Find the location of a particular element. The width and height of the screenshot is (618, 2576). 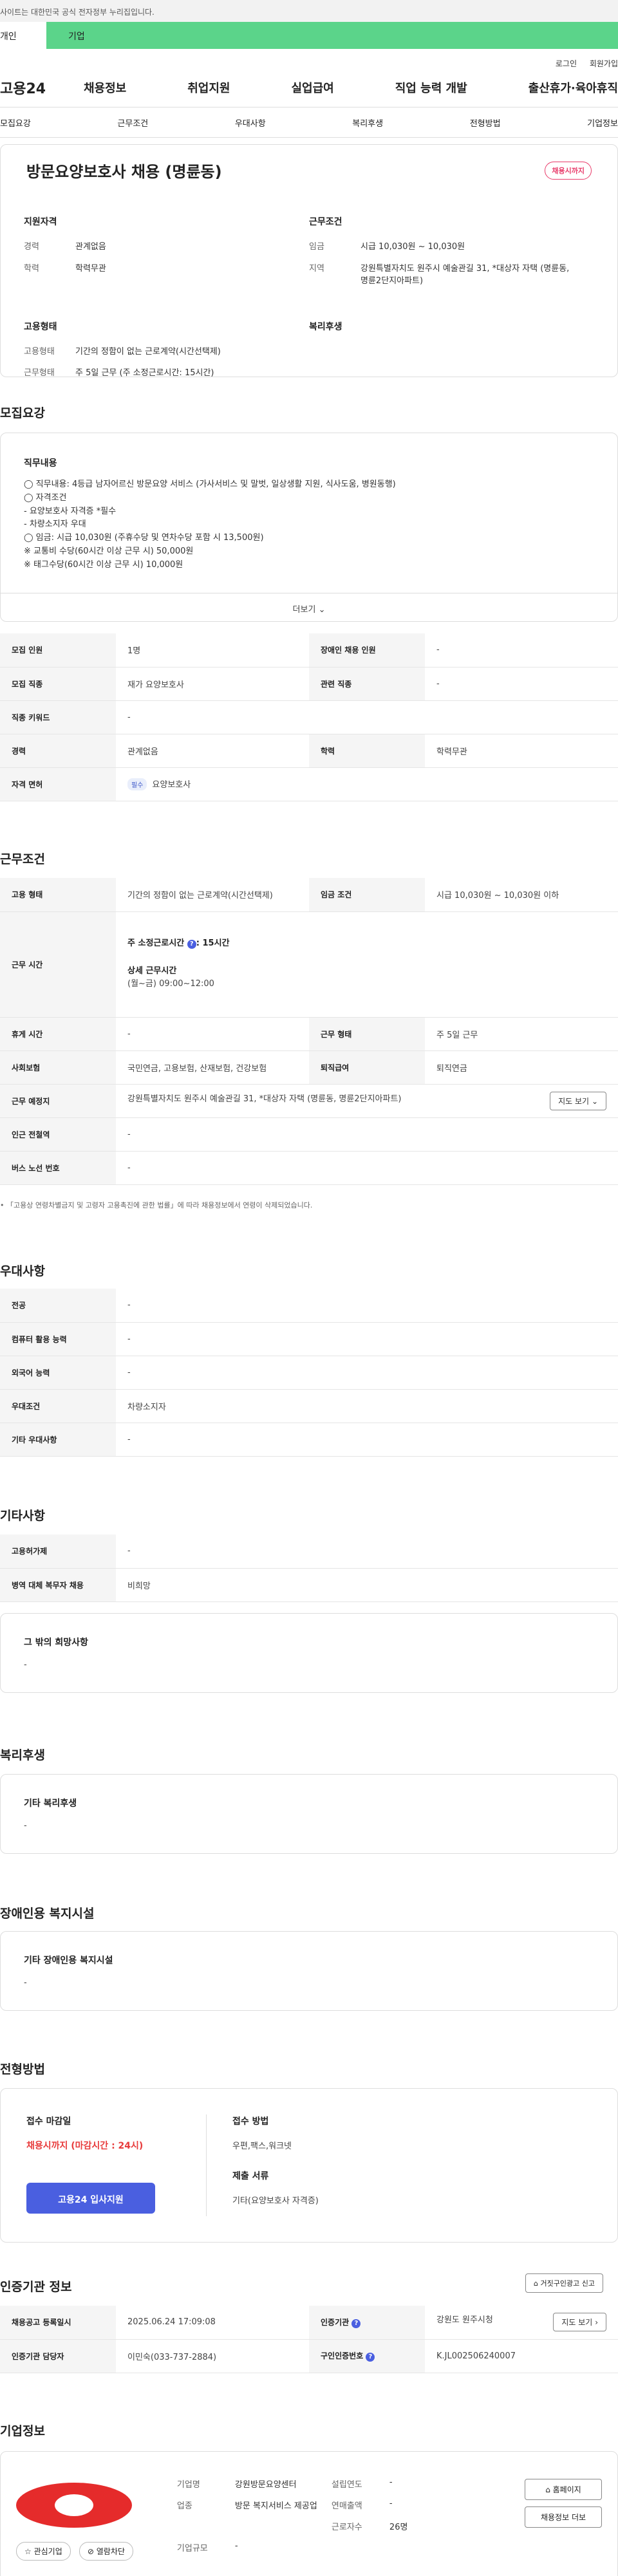

welfare-box: 기타 복리후생 - is located at coordinates (309, 1814).